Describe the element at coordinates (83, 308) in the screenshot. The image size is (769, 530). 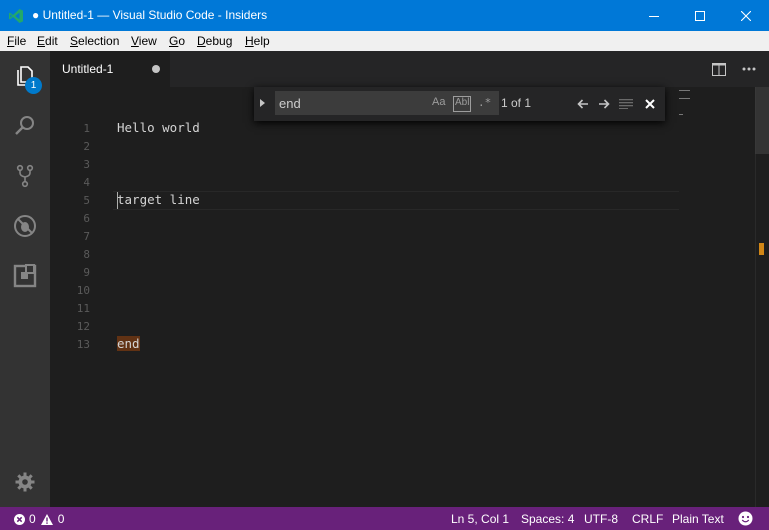
I see `line-number: 11` at that location.